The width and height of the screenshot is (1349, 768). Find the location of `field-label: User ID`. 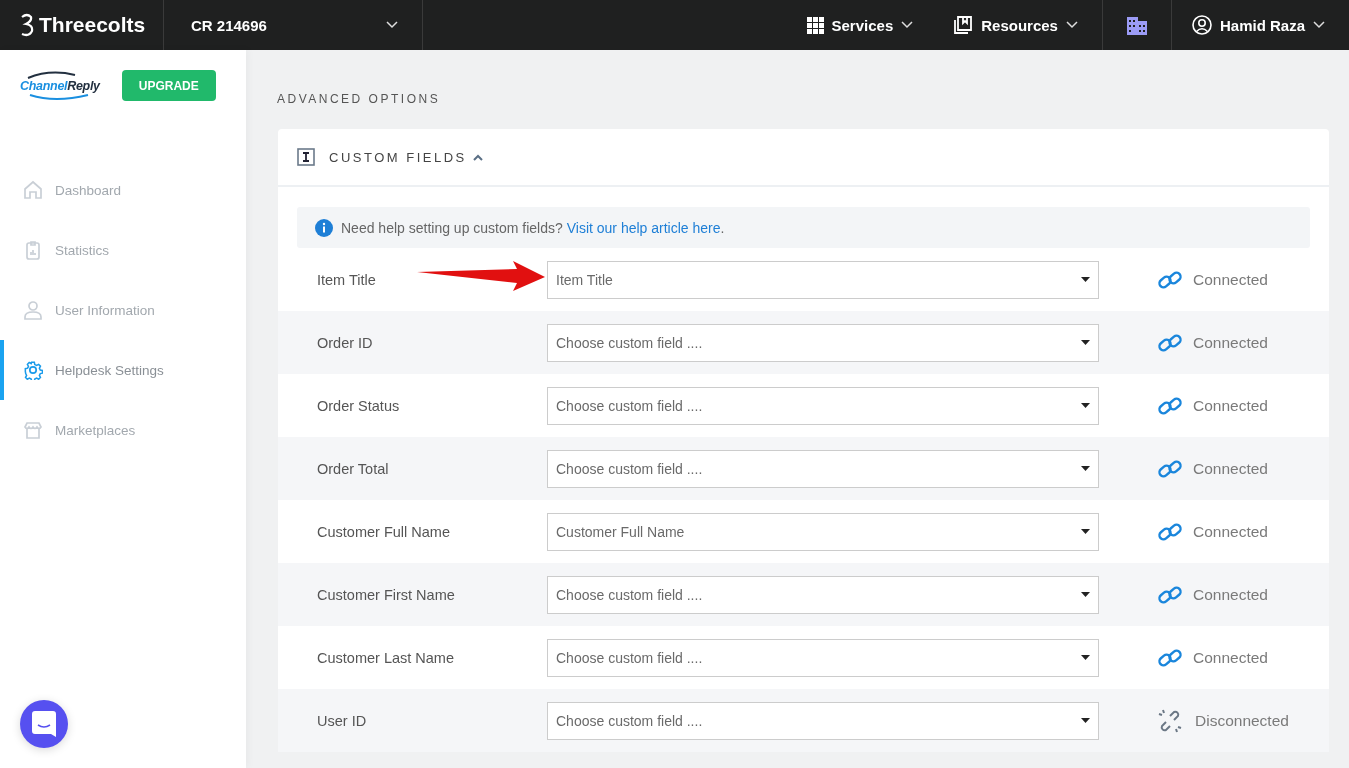

field-label: User ID is located at coordinates (342, 720).